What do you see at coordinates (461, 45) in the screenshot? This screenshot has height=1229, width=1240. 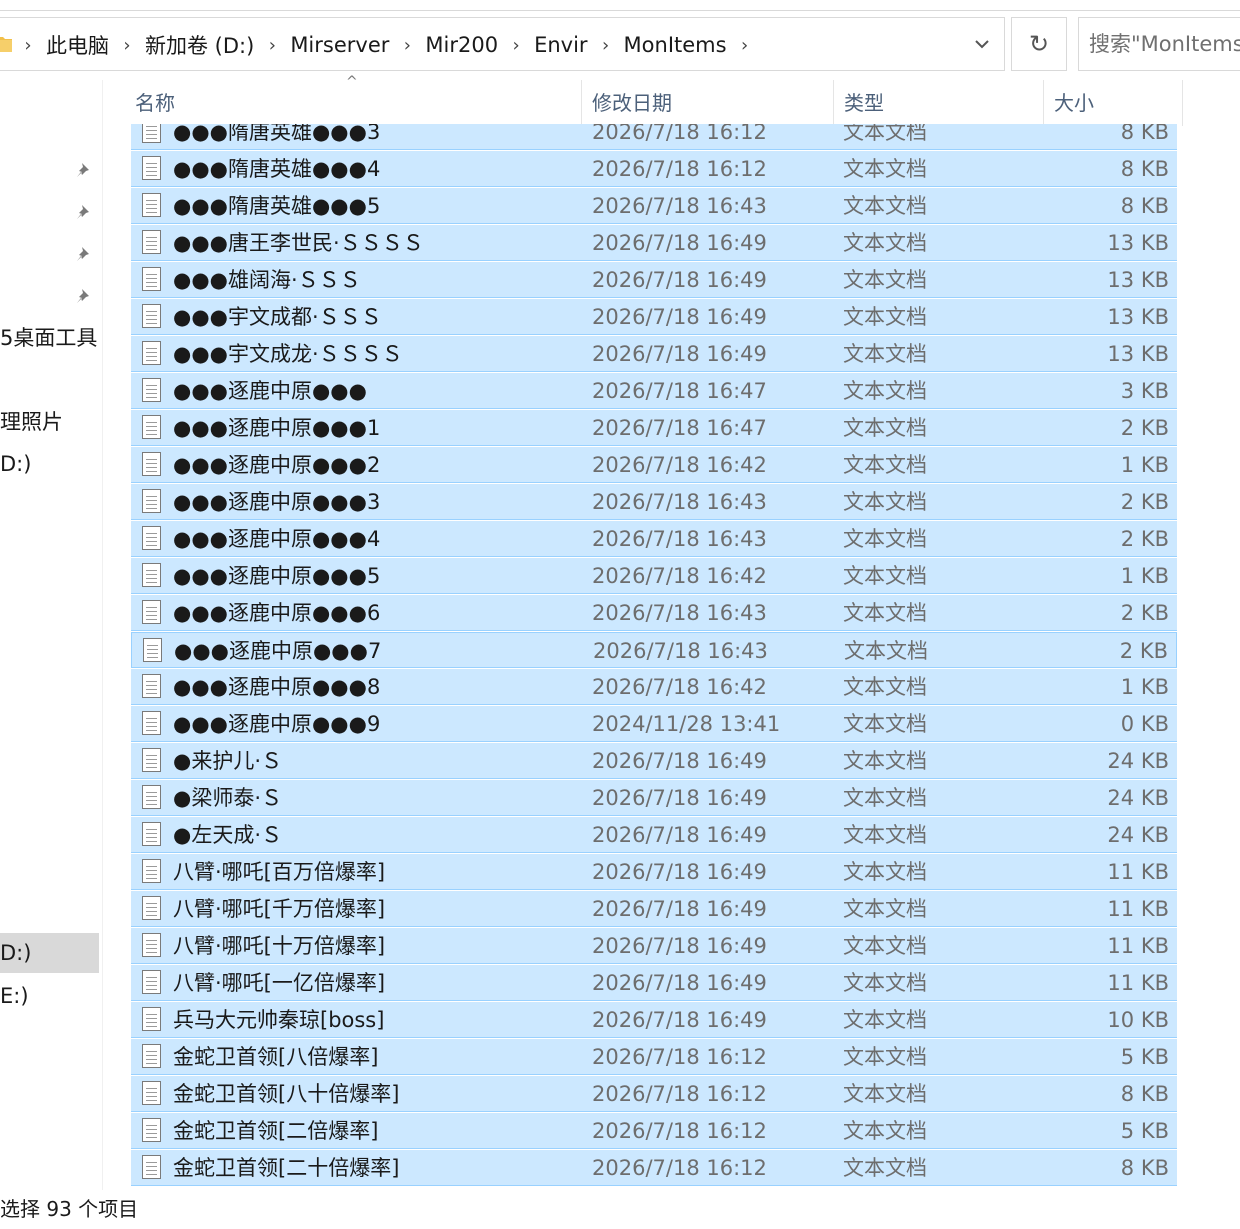 I see `breadcrumb-mir200: Mir200` at bounding box center [461, 45].